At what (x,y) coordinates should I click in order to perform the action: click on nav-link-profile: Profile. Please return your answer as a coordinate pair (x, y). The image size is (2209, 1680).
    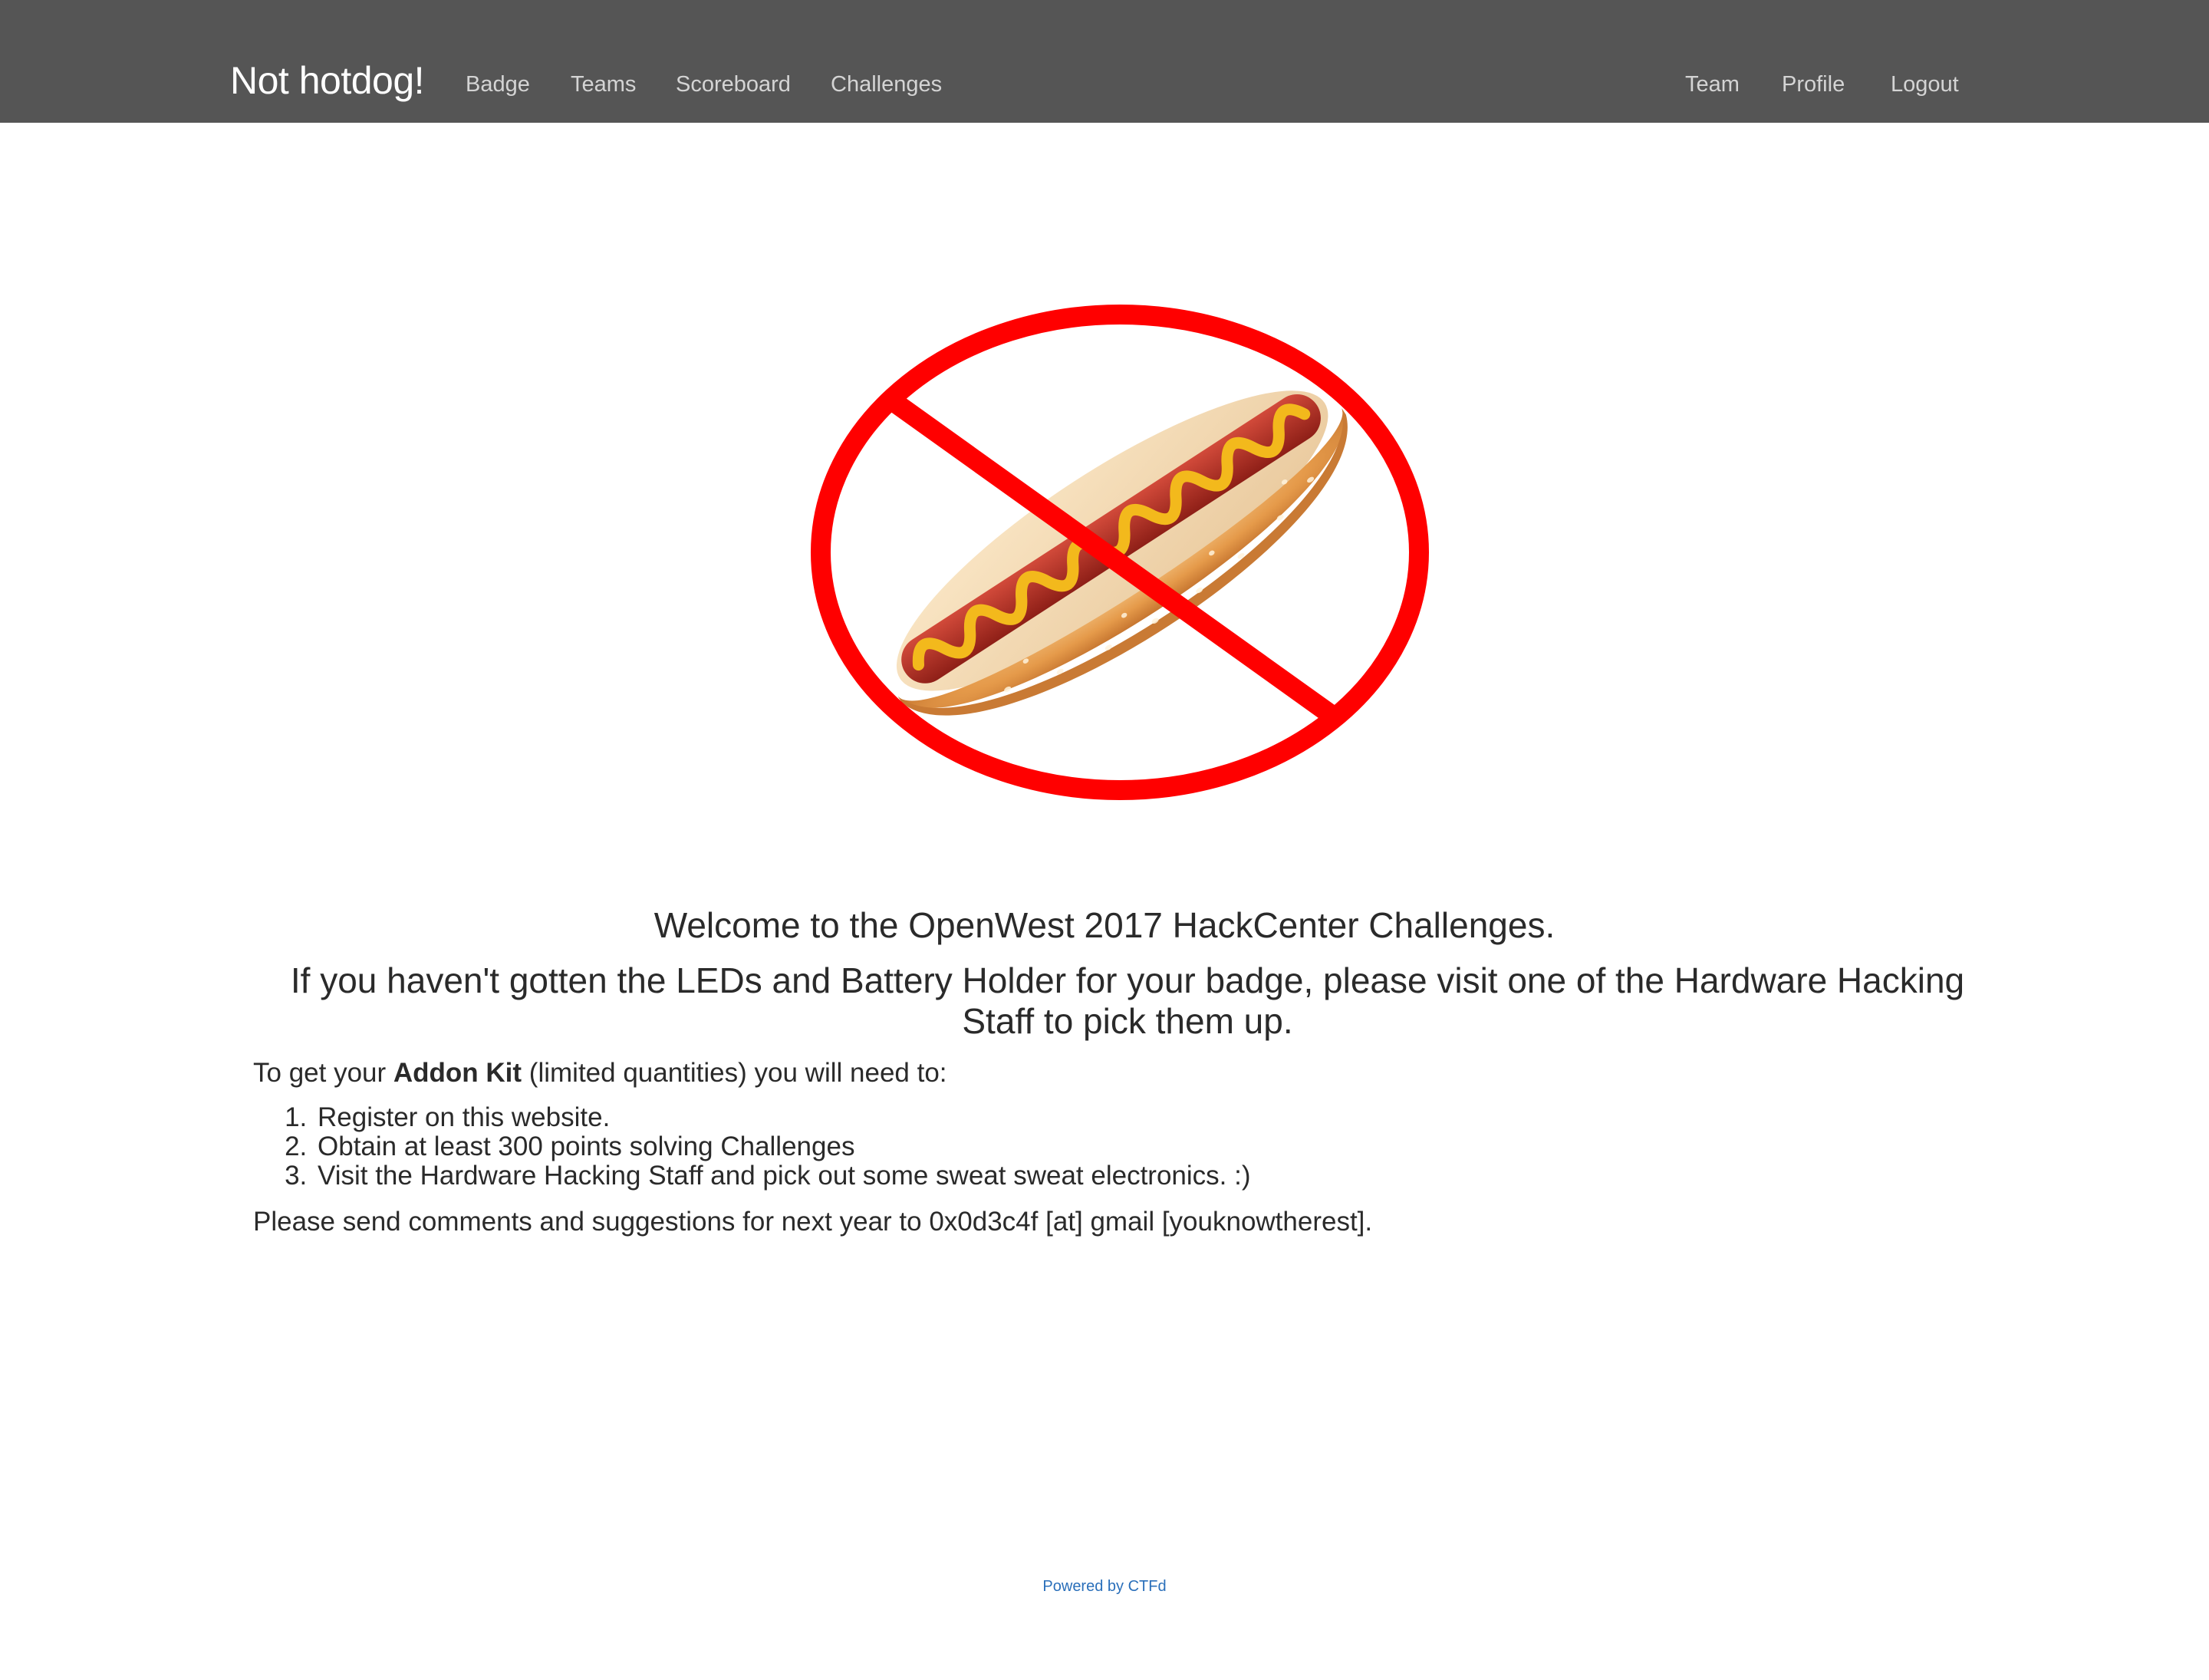
    Looking at the image, I should click on (1813, 84).